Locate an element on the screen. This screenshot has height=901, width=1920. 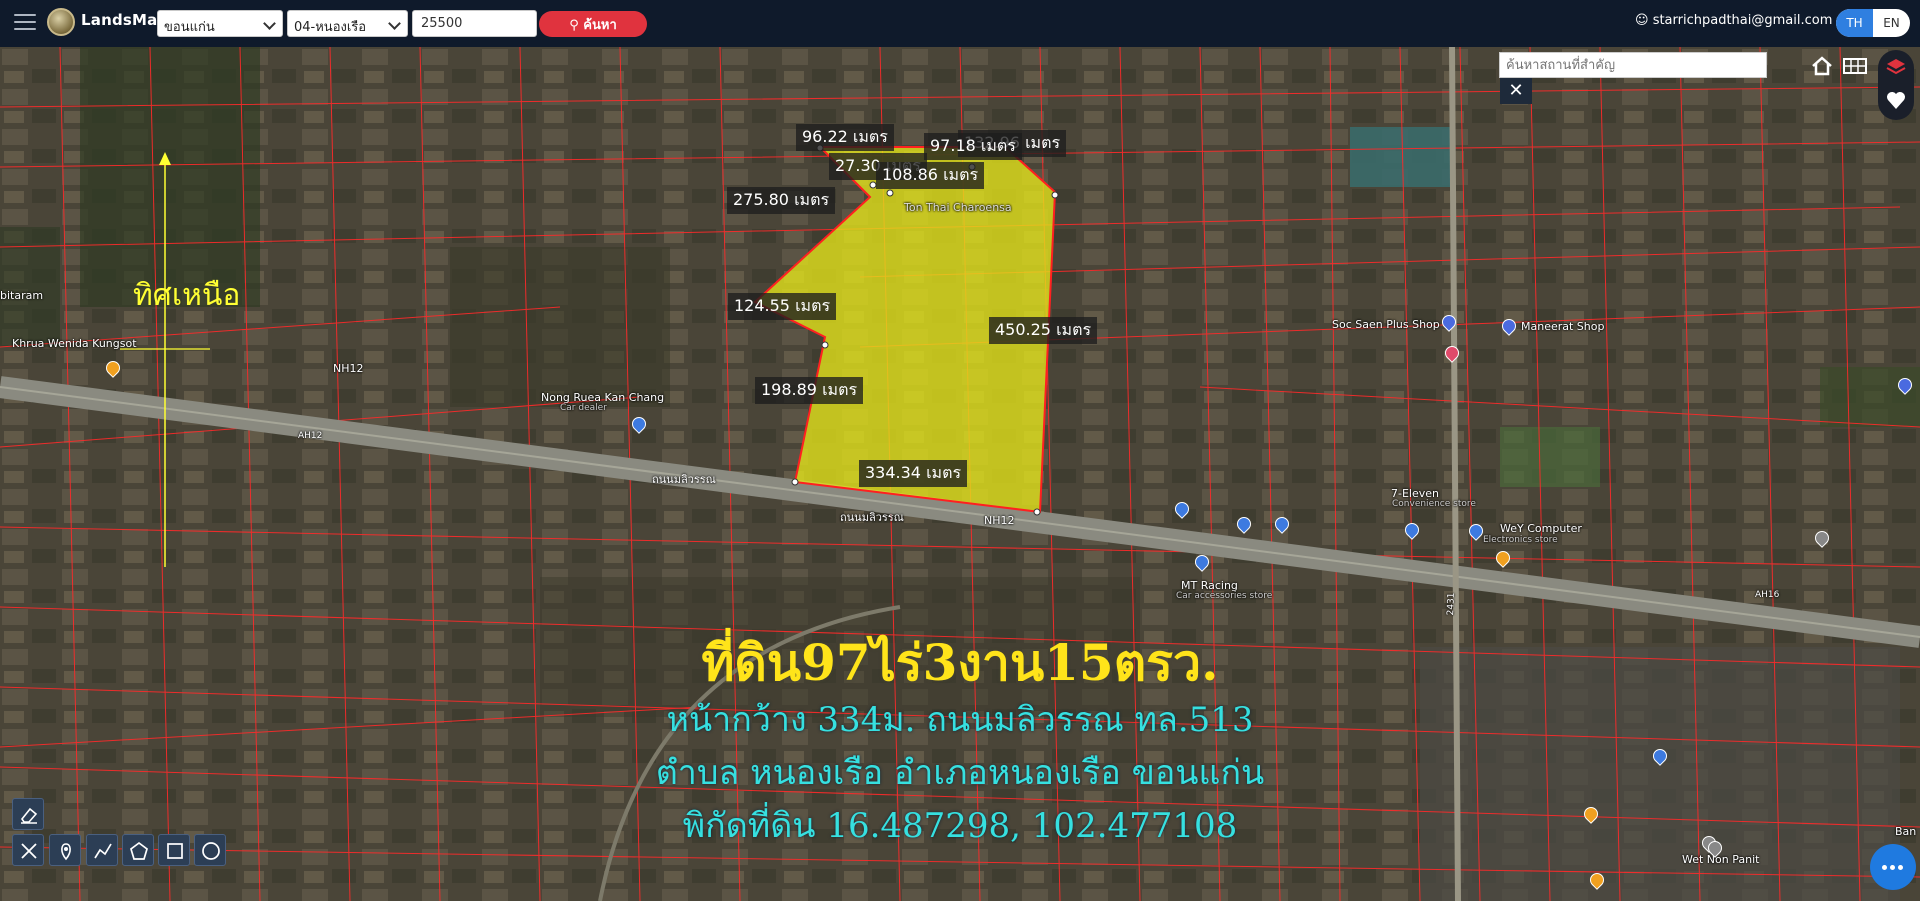
user-email: starrichpadthai@gmail.com is located at coordinates (1742, 20).